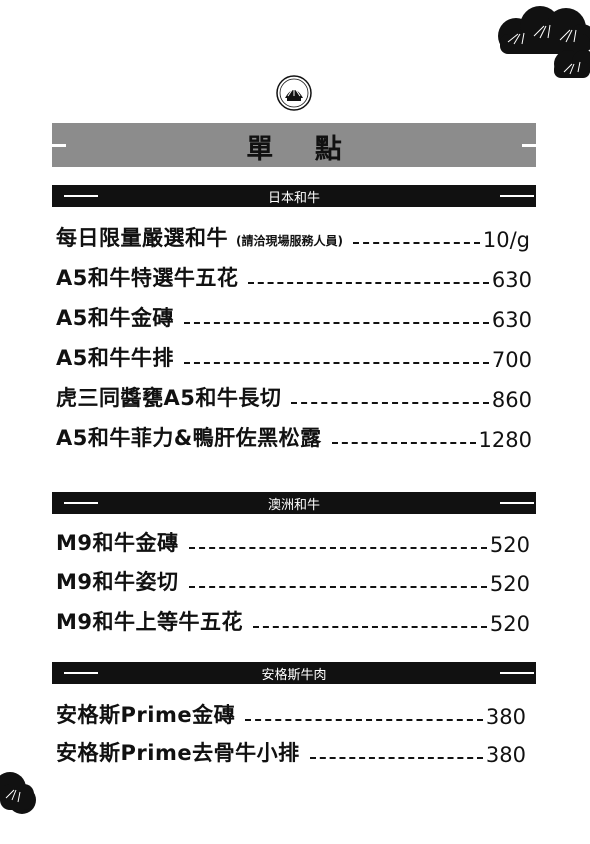  Describe the element at coordinates (146, 715) in the screenshot. I see `menu-item-name: 安格斯Prime金磚` at that location.